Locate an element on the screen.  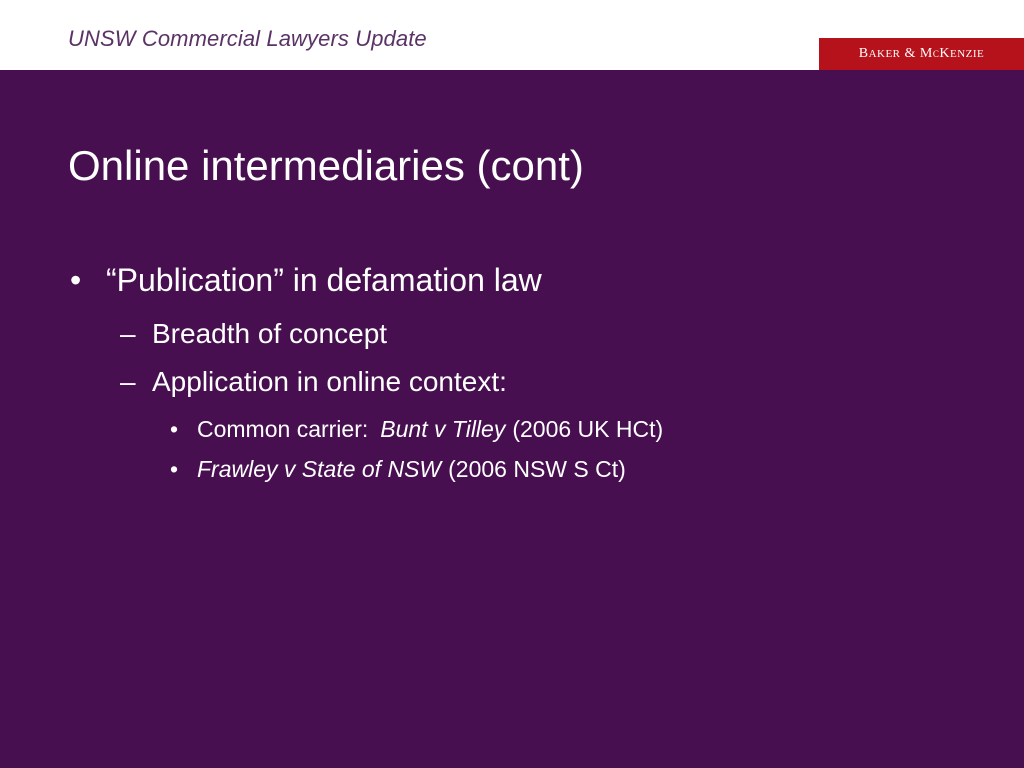
logo-letters-enzie: ENZIE is located at coordinates (967, 54).